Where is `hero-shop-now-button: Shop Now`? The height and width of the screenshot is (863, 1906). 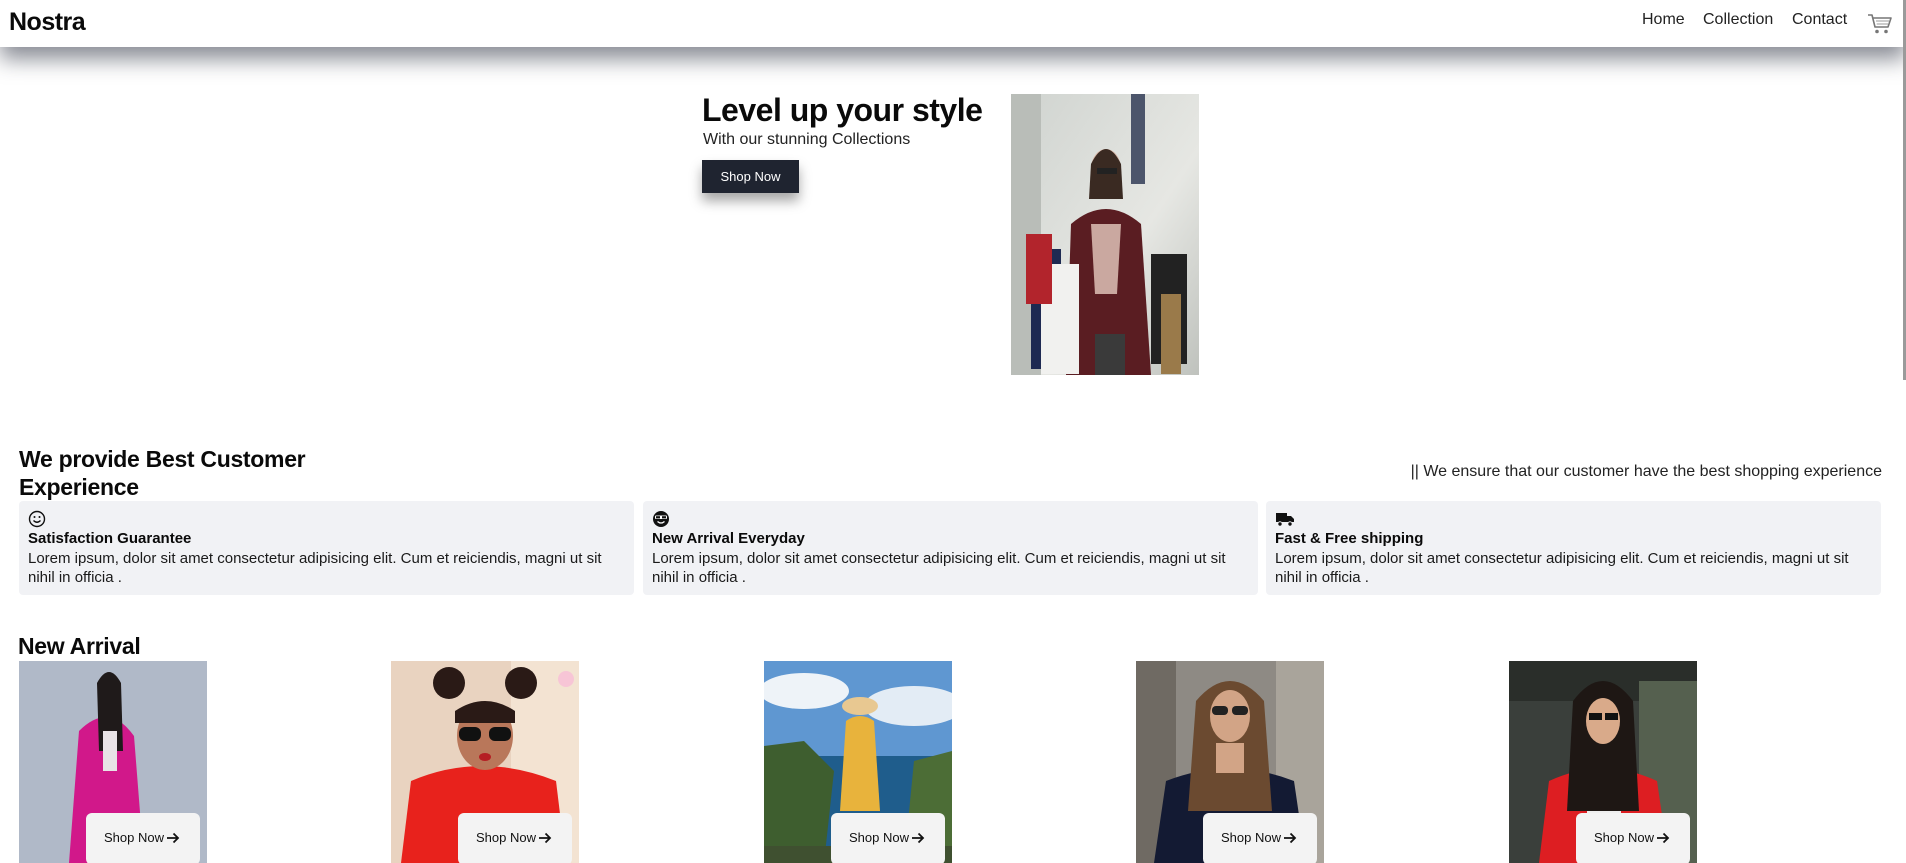
hero-shop-now-button: Shop Now is located at coordinates (750, 176).